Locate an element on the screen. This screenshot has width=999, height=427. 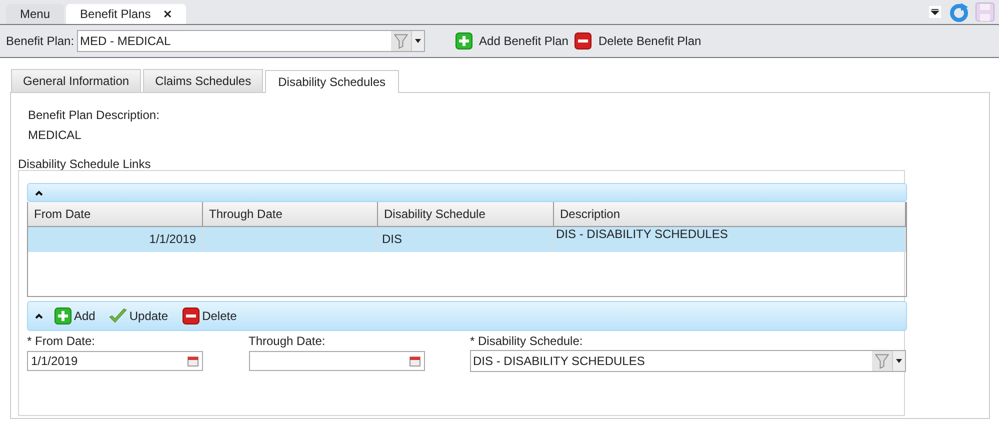
field-value: MEDICAL is located at coordinates (55, 135).